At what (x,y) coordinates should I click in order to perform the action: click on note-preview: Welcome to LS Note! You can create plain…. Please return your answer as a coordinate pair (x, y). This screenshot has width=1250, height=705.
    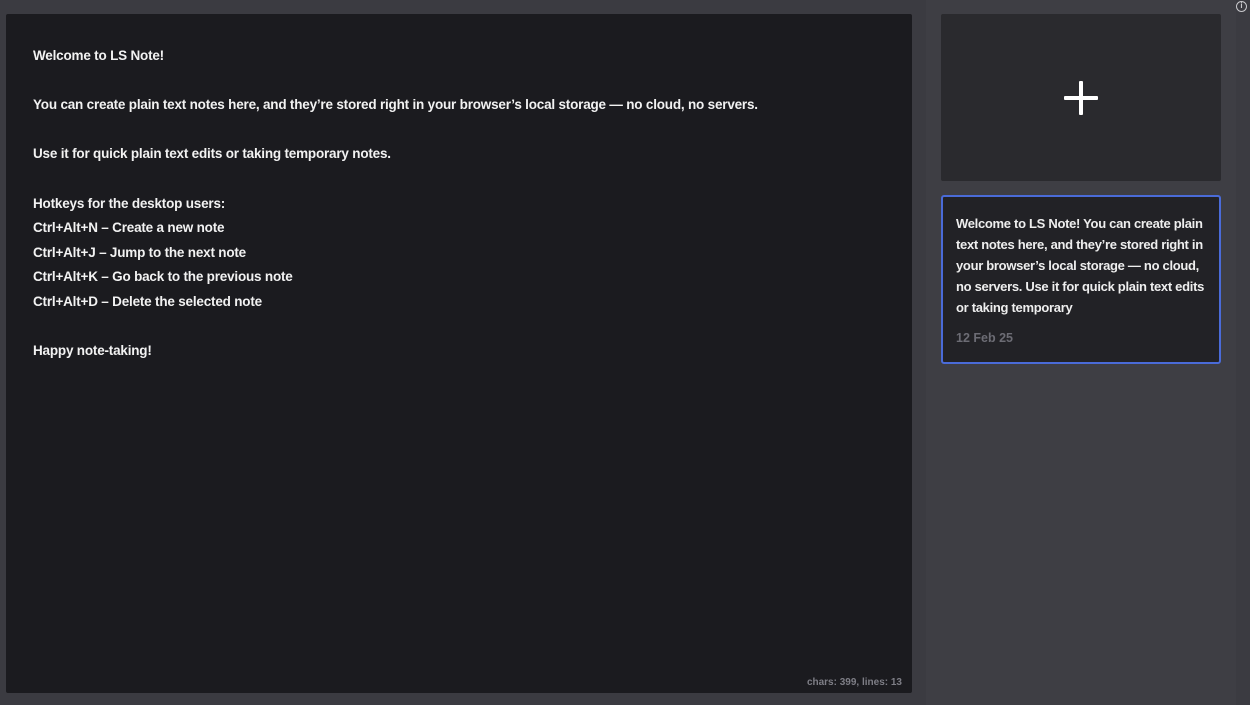
    Looking at the image, I should click on (1080, 265).